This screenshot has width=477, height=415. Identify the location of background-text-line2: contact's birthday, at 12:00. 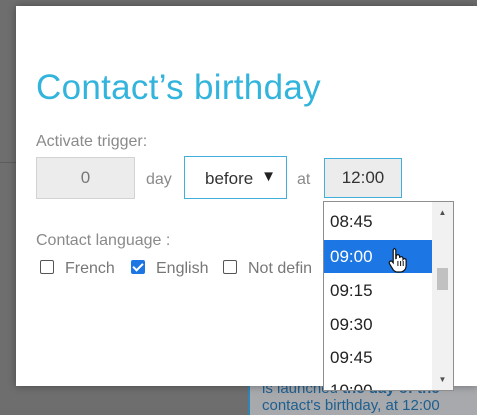
(351, 405).